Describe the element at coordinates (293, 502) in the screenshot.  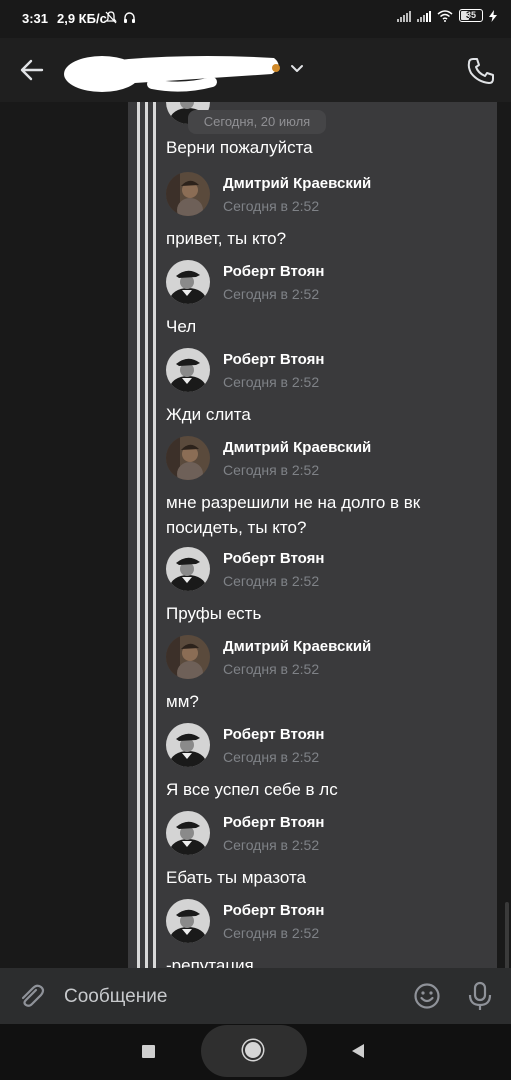
I see `message-text: мне разрешили не на долго в вк` at that location.